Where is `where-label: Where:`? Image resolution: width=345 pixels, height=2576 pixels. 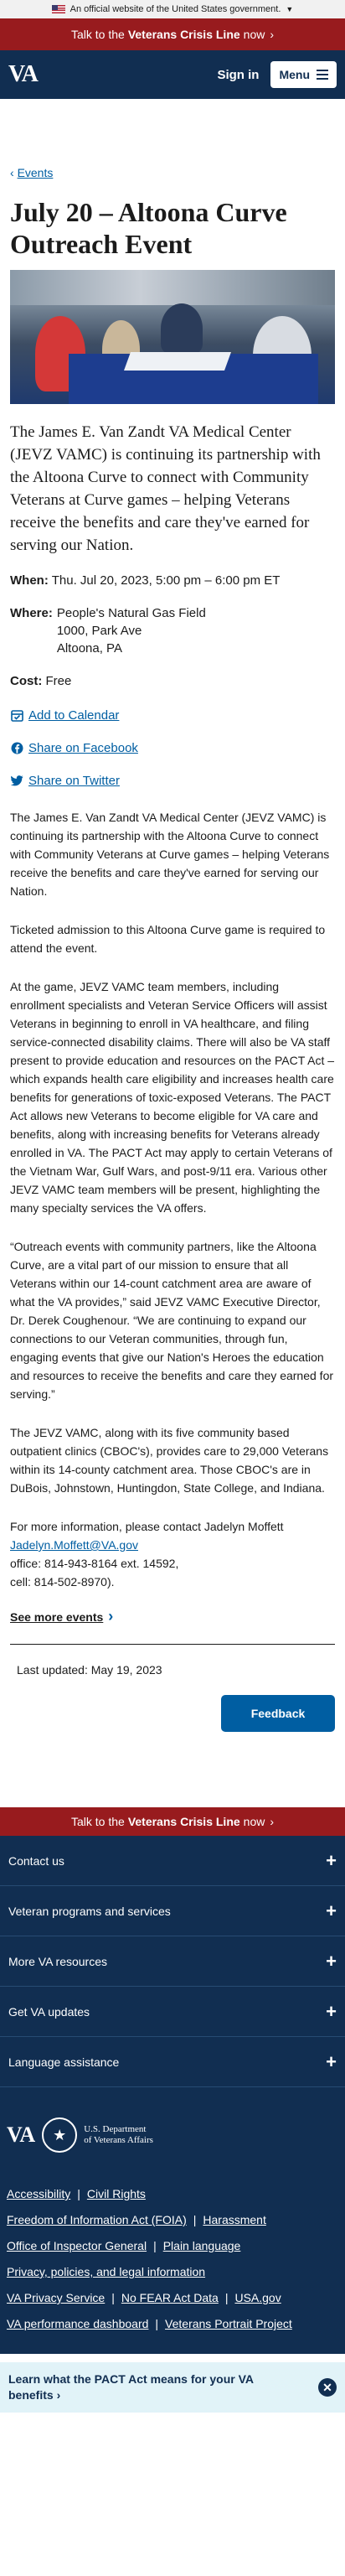 where-label: Where: is located at coordinates (31, 613).